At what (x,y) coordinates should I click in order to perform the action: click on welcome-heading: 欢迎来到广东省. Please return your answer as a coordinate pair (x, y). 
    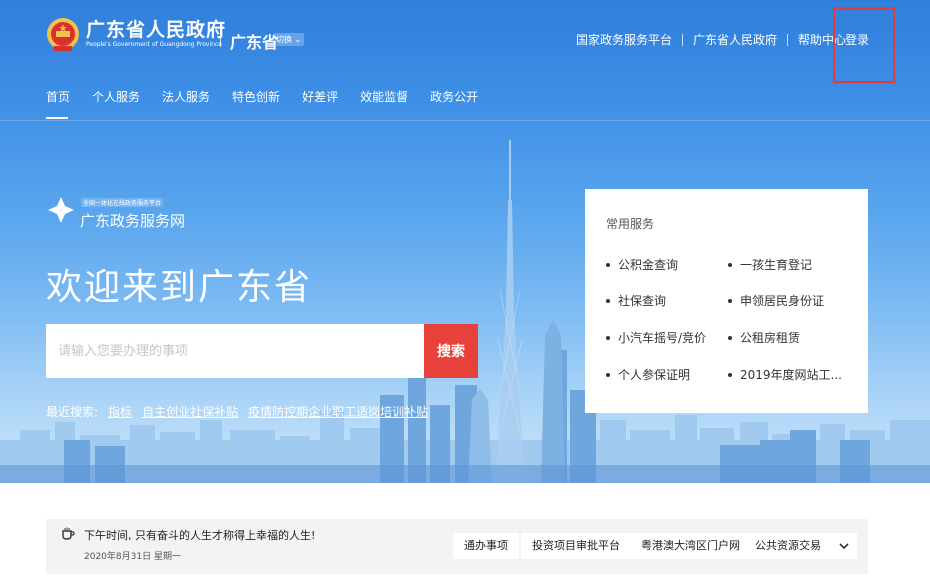
    Looking at the image, I should click on (179, 287).